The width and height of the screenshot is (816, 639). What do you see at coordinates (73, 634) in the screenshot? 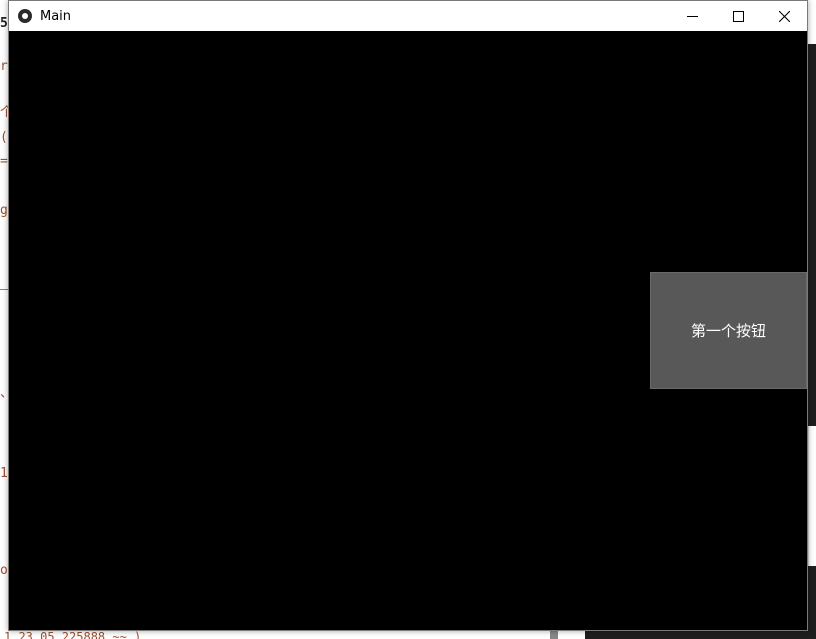
I see `background-code-line: 1 23 05 225888 ~~ )` at bounding box center [73, 634].